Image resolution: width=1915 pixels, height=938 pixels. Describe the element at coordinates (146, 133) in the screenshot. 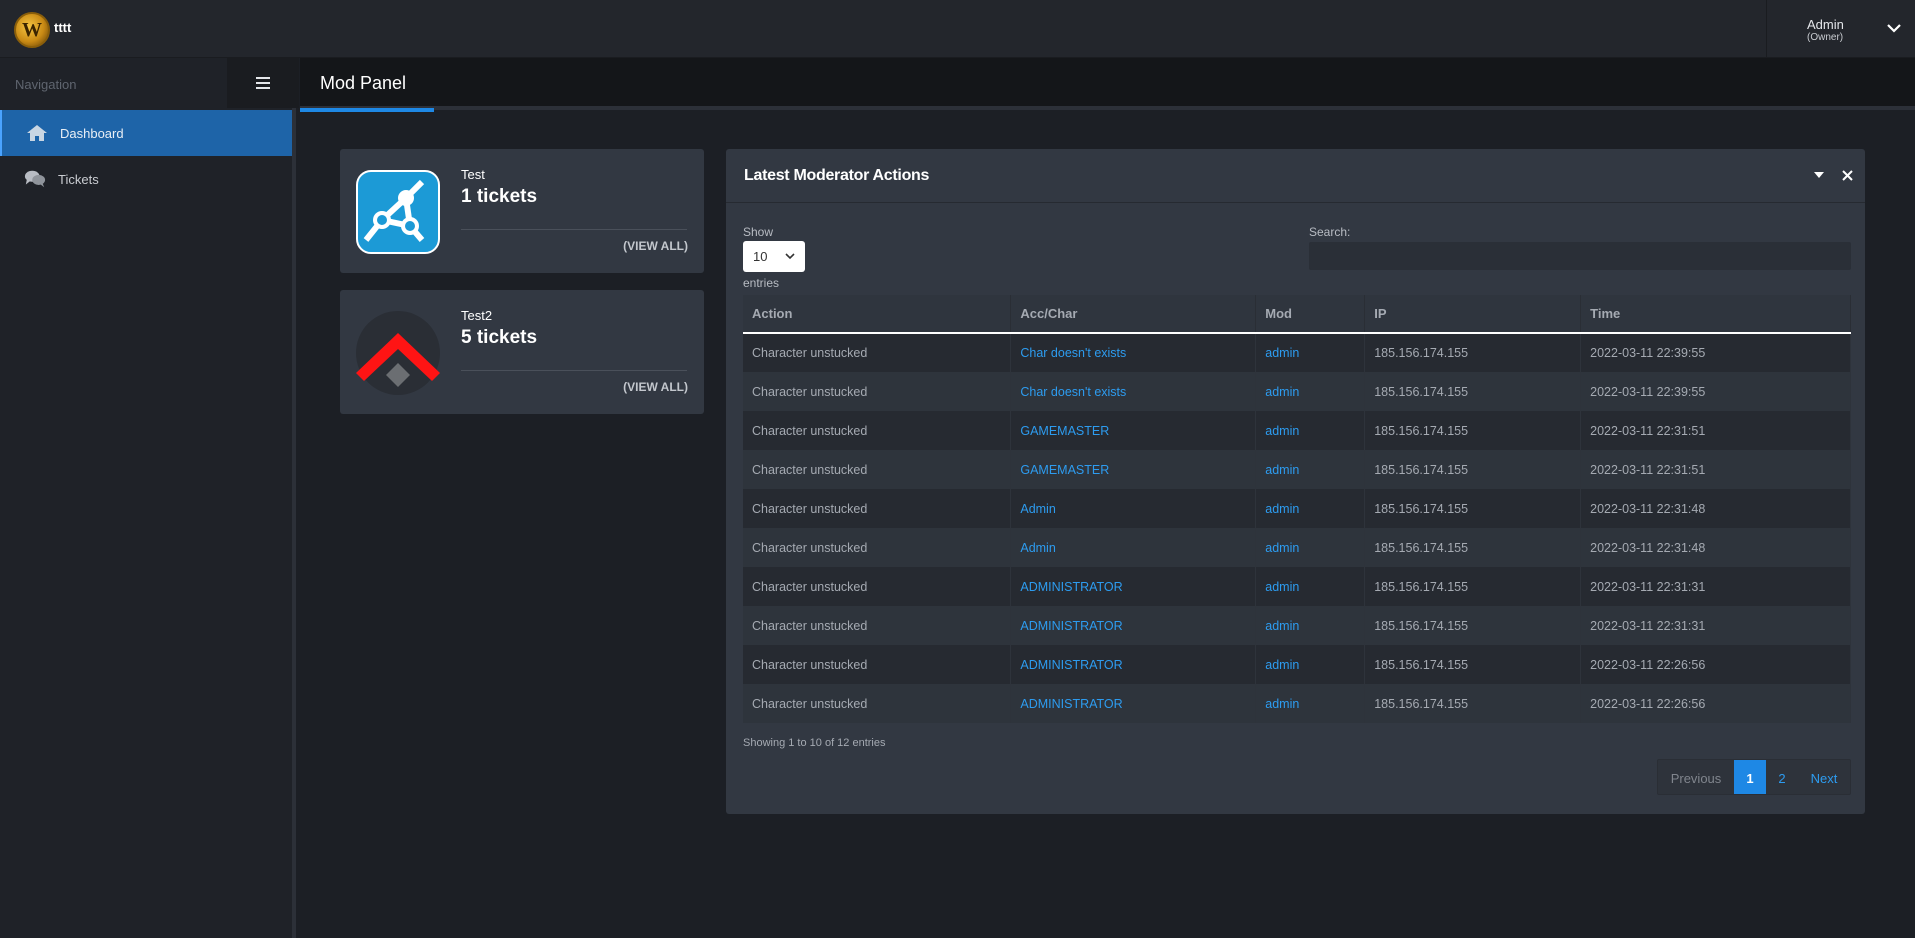

I see `sidebar-item-dashboard: Dashboard` at that location.